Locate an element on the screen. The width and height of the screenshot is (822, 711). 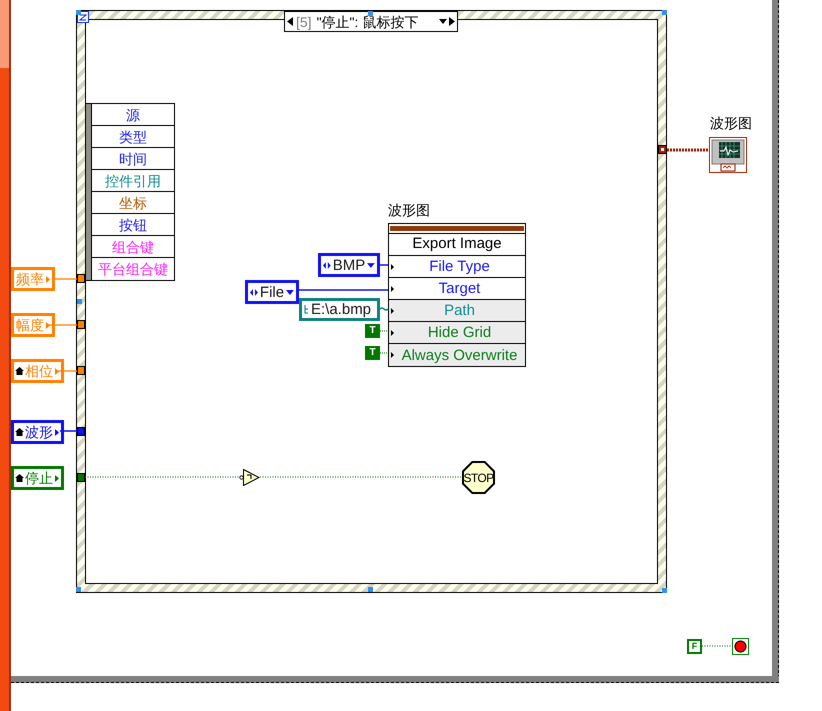
control-terminal: 停止 is located at coordinates (37, 478).